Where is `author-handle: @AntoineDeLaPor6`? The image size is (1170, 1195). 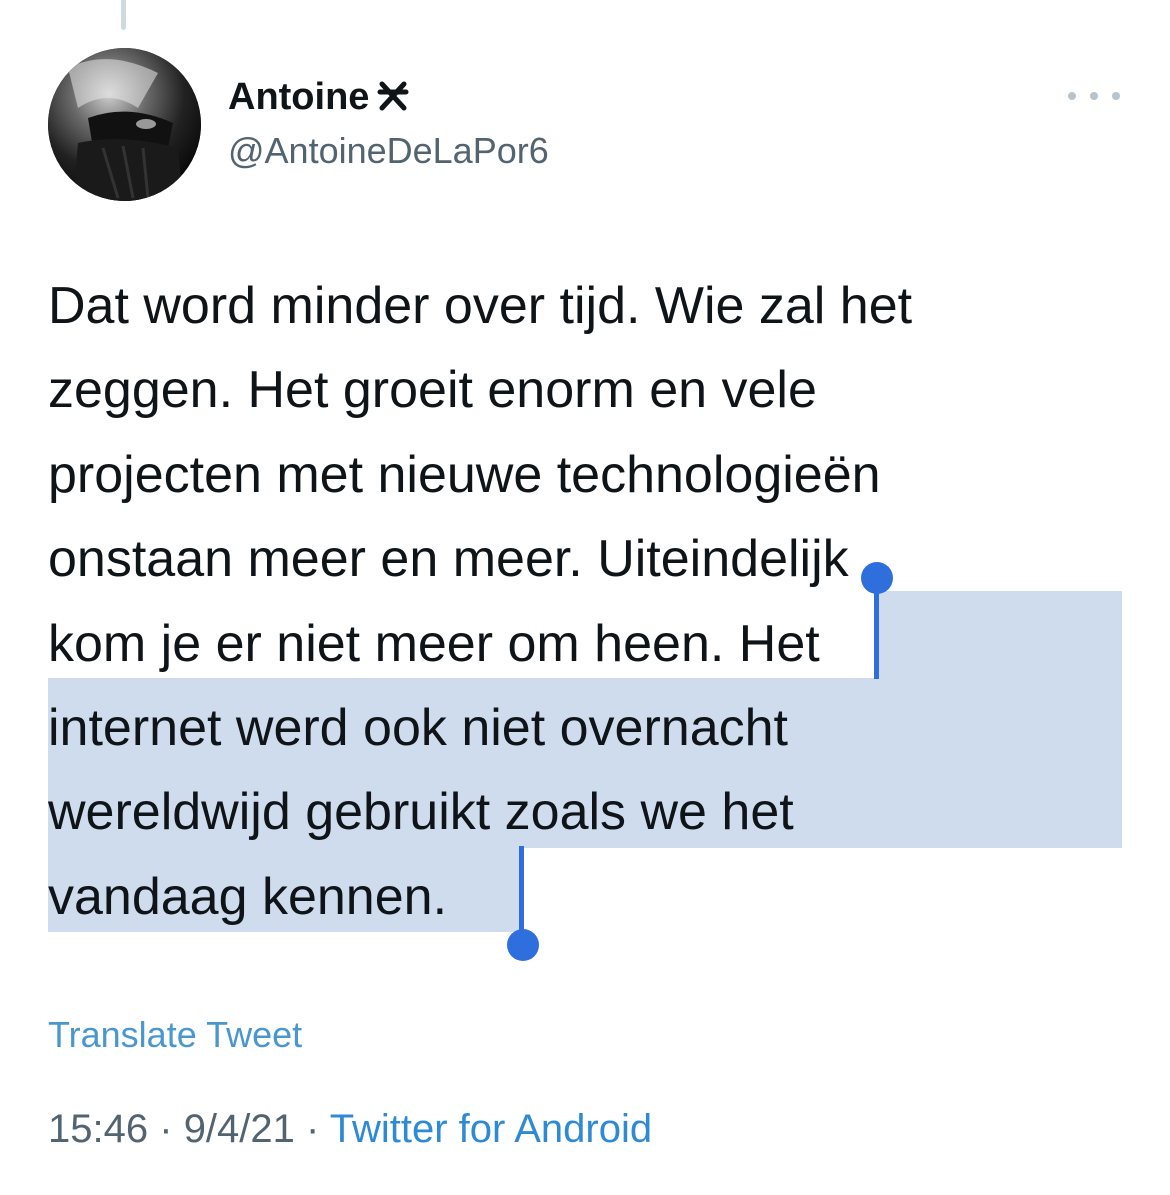
author-handle: @AntoineDeLaPor6 is located at coordinates (388, 151).